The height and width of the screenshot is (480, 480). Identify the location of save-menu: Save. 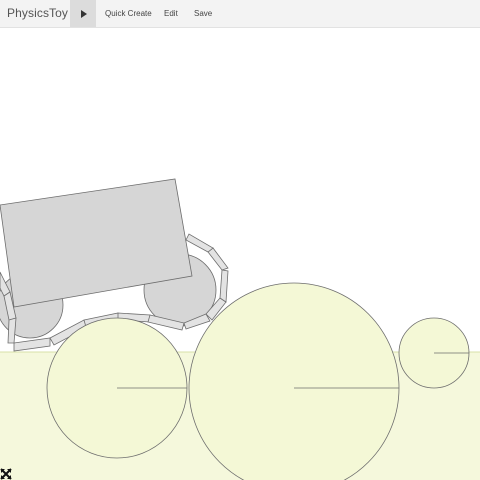
(203, 13).